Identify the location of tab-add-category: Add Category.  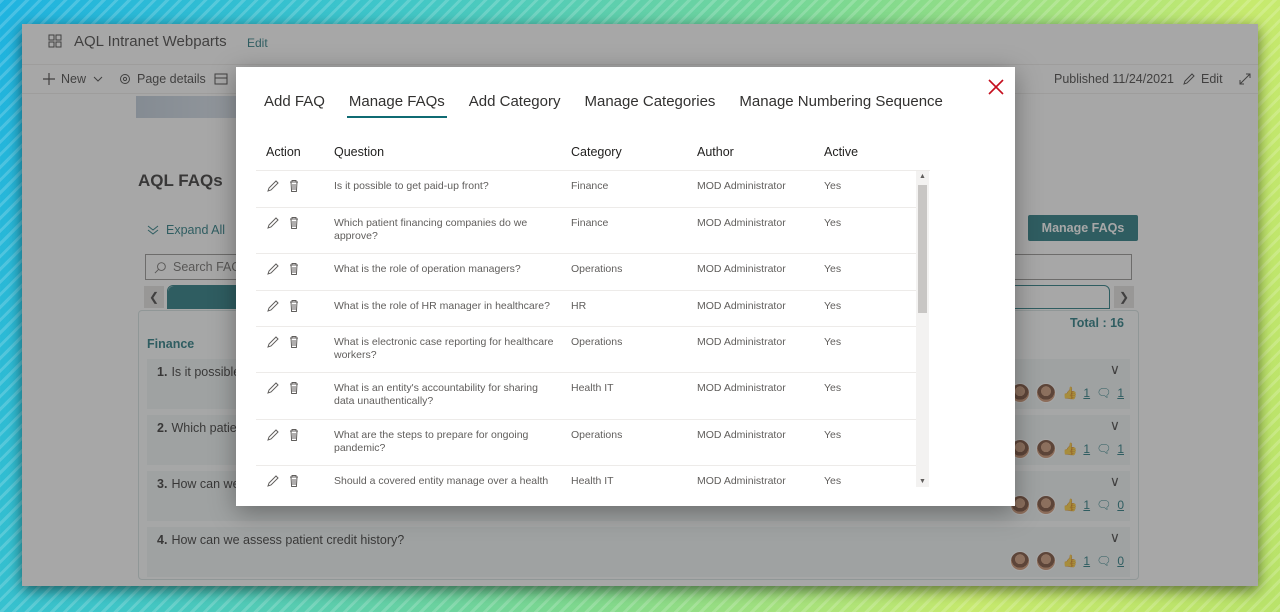
(515, 105).